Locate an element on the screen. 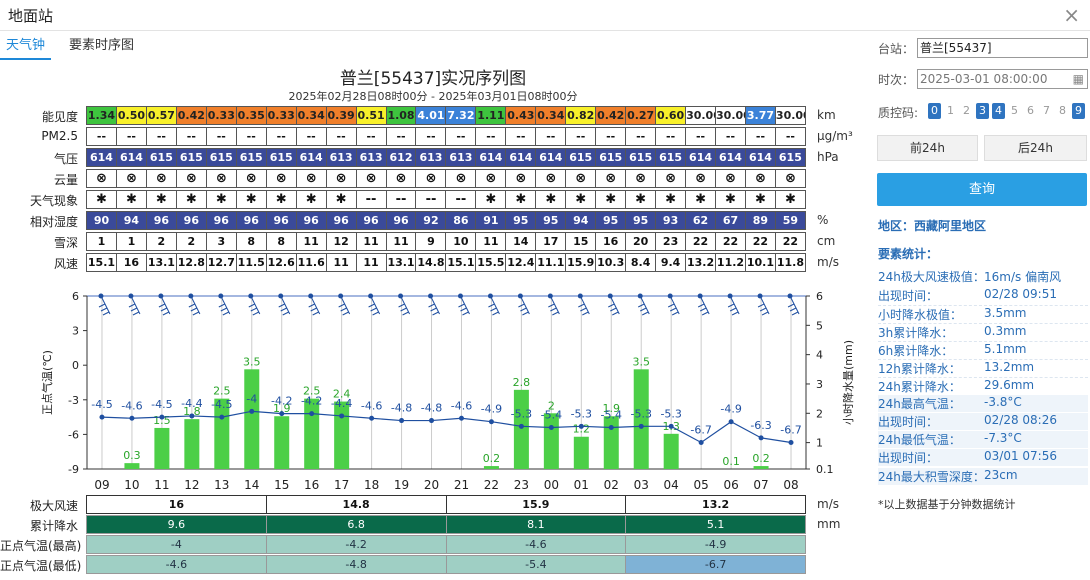  table-cell: 1 is located at coordinates (131, 241).